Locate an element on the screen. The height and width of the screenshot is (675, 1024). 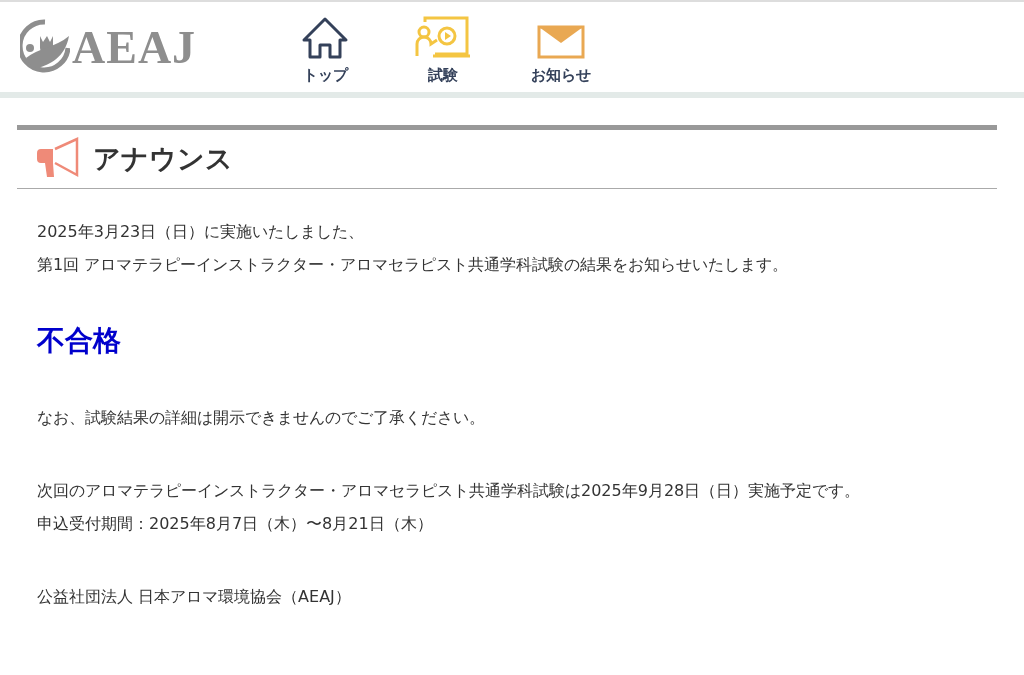
presentation-icon is located at coordinates (443, 38).